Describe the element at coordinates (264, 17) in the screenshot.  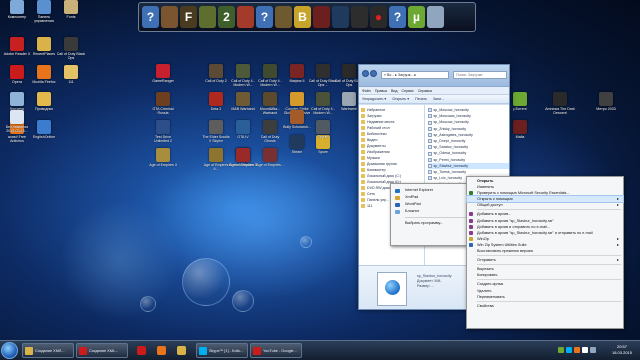
I see `dock-game-f-icon: ?` at that location.